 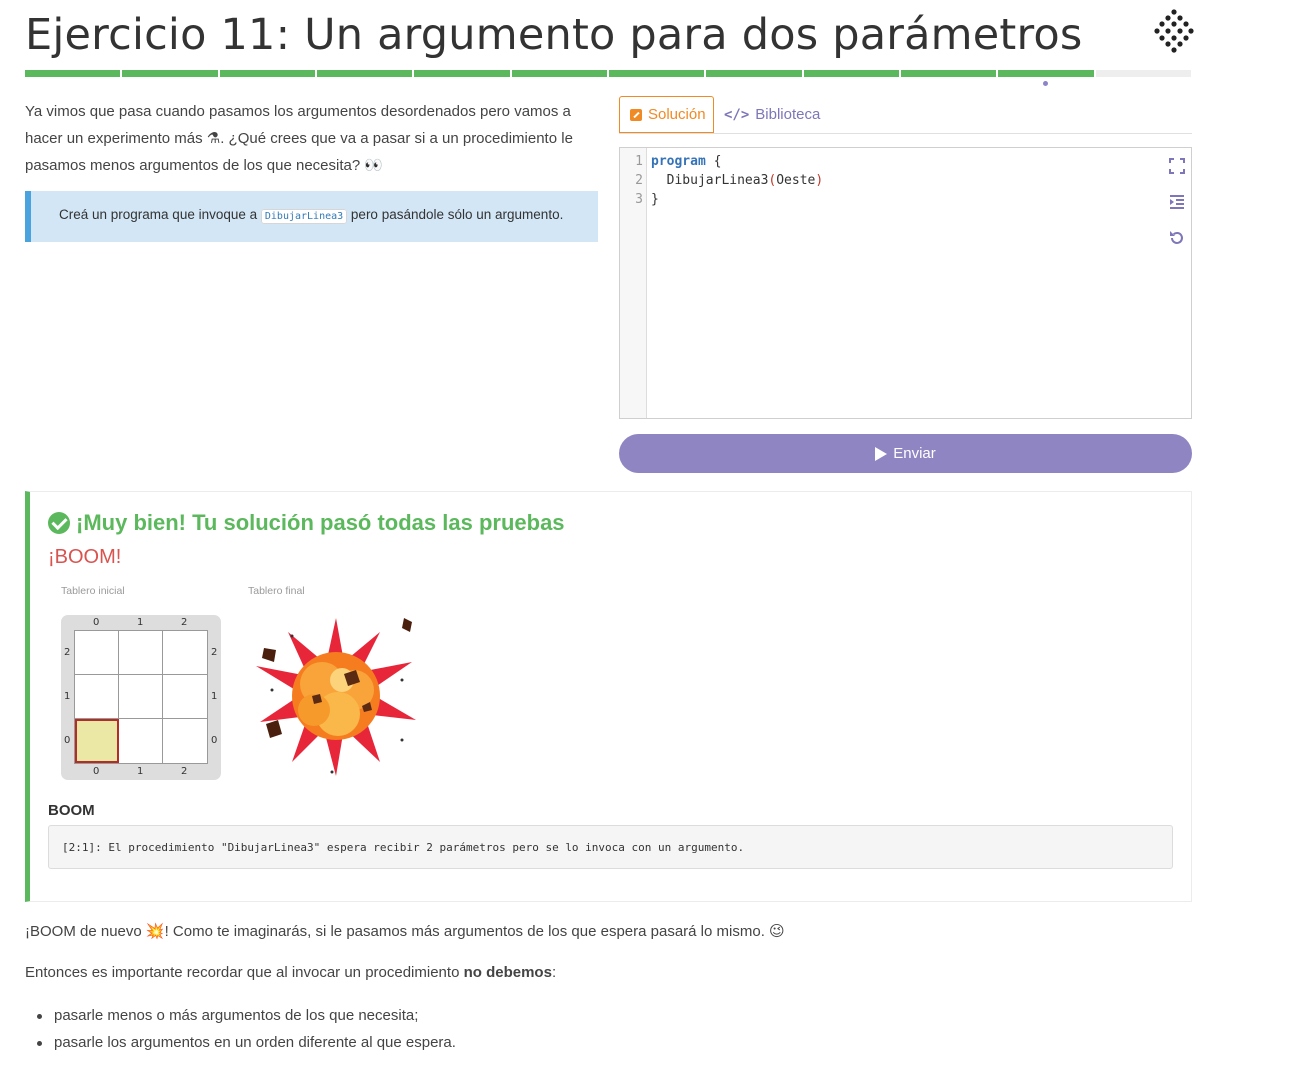 What do you see at coordinates (85, 931) in the screenshot?
I see `followup-text-1: ¡BOOM de nuevo` at bounding box center [85, 931].